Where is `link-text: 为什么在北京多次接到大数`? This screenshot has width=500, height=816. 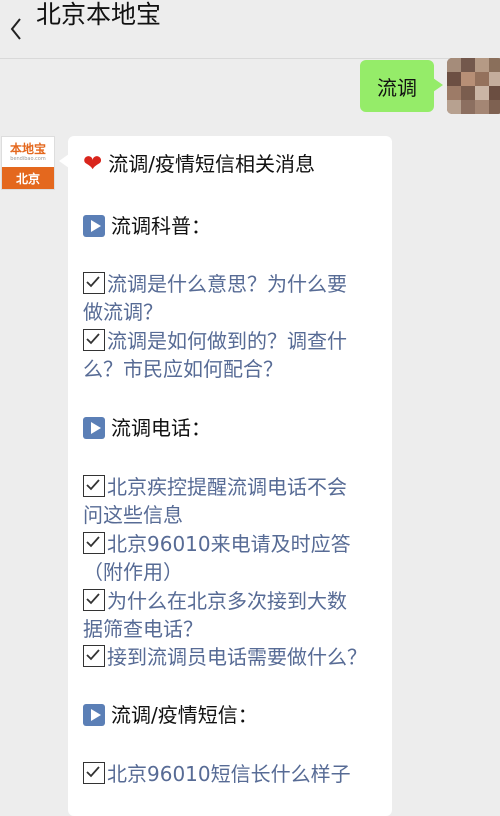
link-text: 为什么在北京多次接到大数 is located at coordinates (227, 601).